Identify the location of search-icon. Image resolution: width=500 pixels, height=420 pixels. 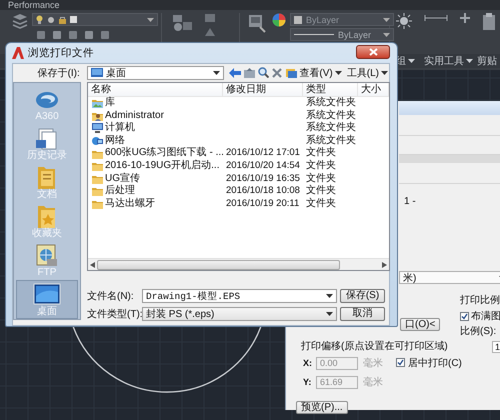
(264, 72).